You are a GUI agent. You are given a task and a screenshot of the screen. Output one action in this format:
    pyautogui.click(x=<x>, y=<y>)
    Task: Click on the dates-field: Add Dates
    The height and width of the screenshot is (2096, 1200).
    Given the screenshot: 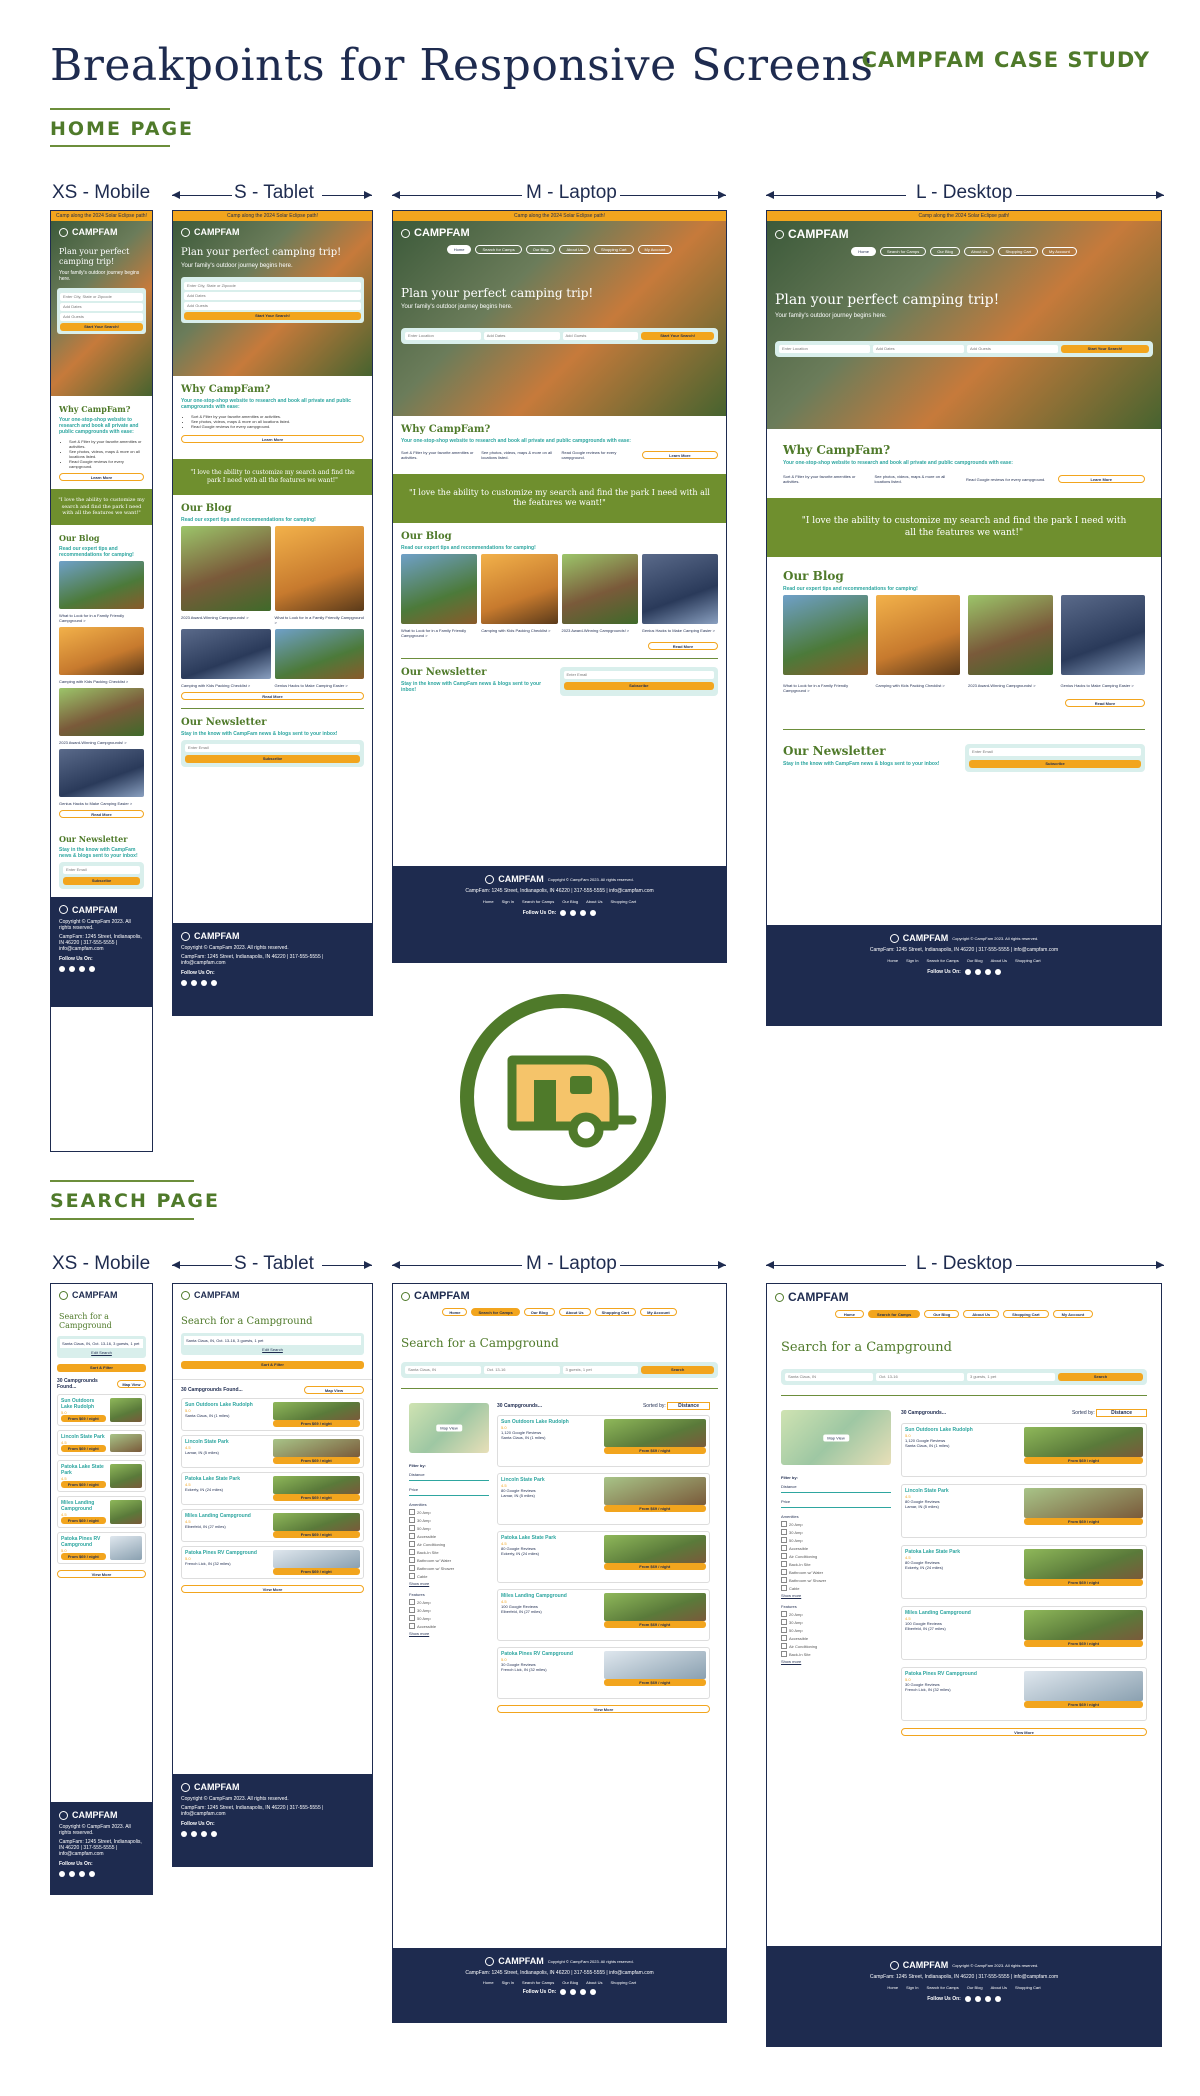 What is the action you would take?
    pyautogui.click(x=272, y=296)
    